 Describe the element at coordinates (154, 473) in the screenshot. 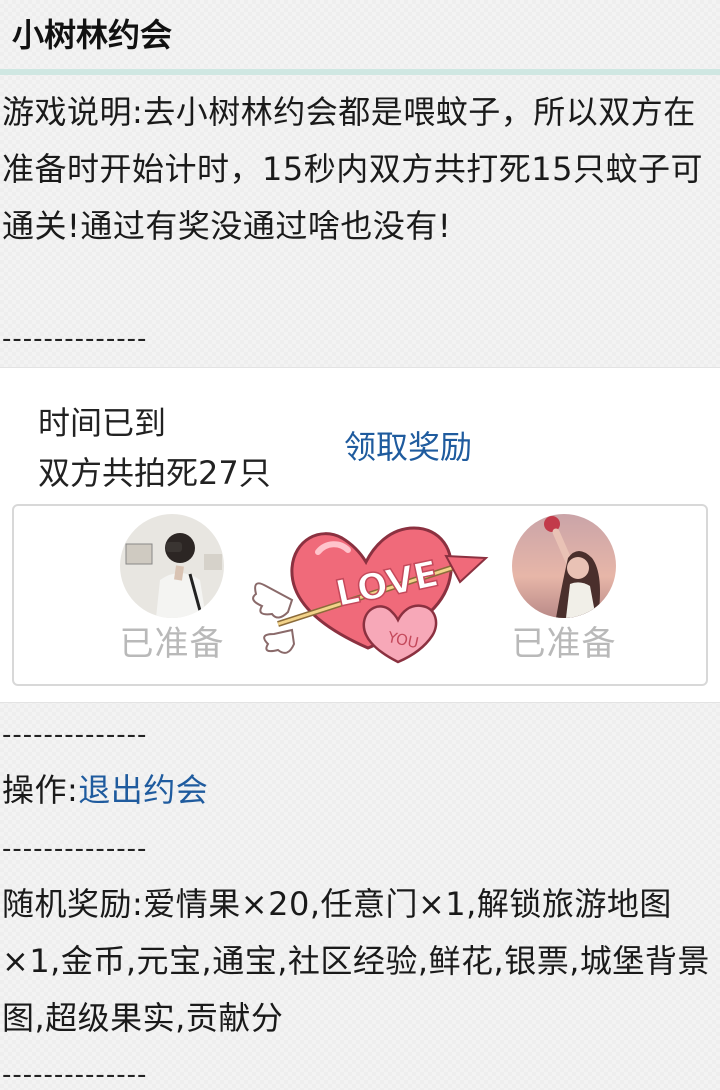

I see `kill-count-text: 双方共拍死27只` at that location.